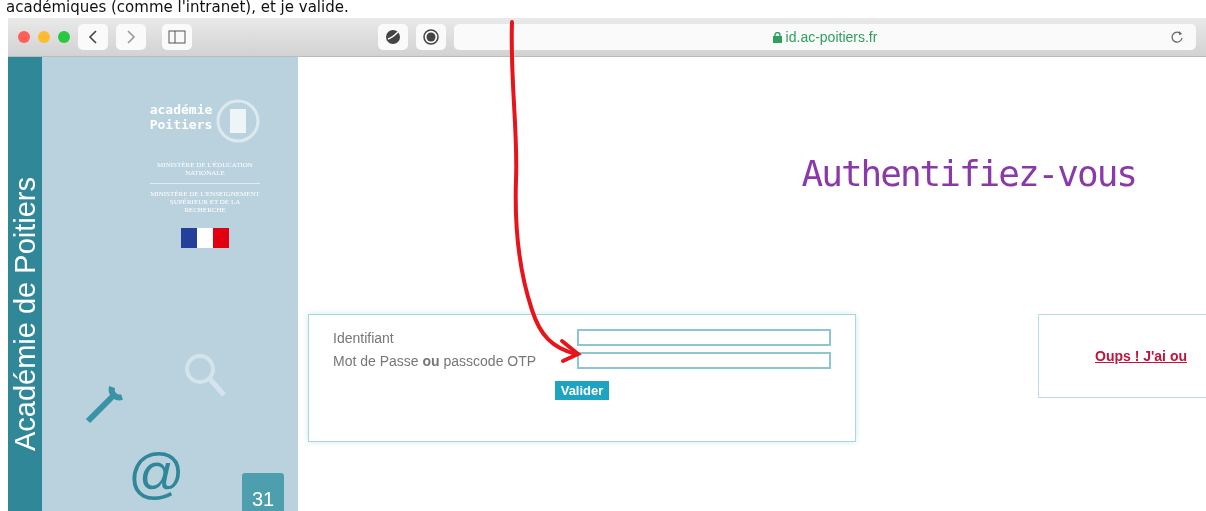 The height and width of the screenshot is (511, 1206). I want to click on at-symbol: @, so click(156, 473).